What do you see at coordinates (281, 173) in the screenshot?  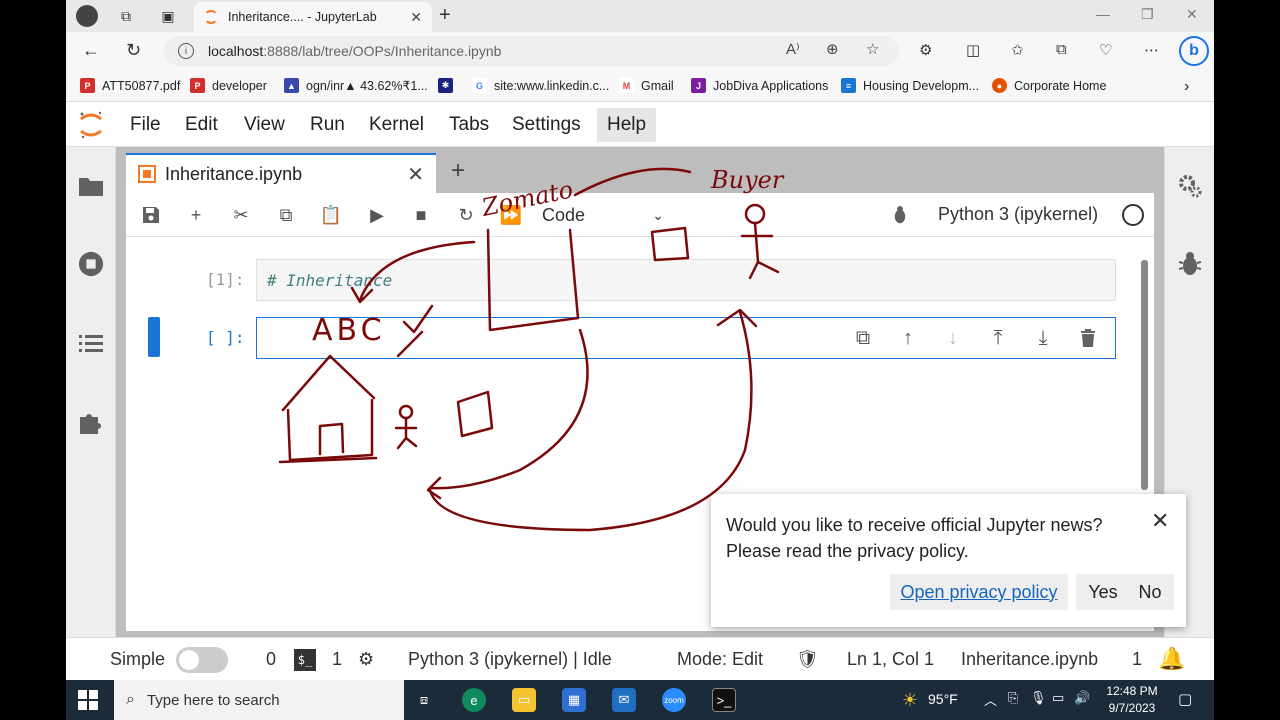 I see `notebook-tab: Inheritance.ipynb ✕` at bounding box center [281, 173].